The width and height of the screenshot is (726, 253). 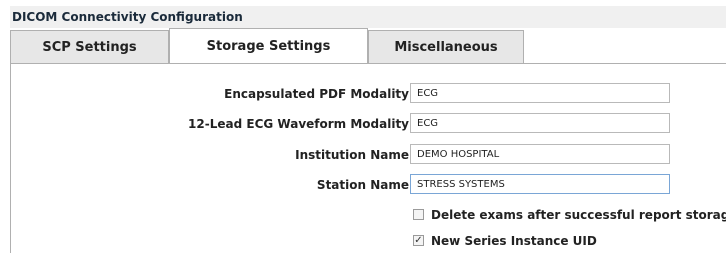 I want to click on window-title: DICOM Connectivity Configuration, so click(x=368, y=17).